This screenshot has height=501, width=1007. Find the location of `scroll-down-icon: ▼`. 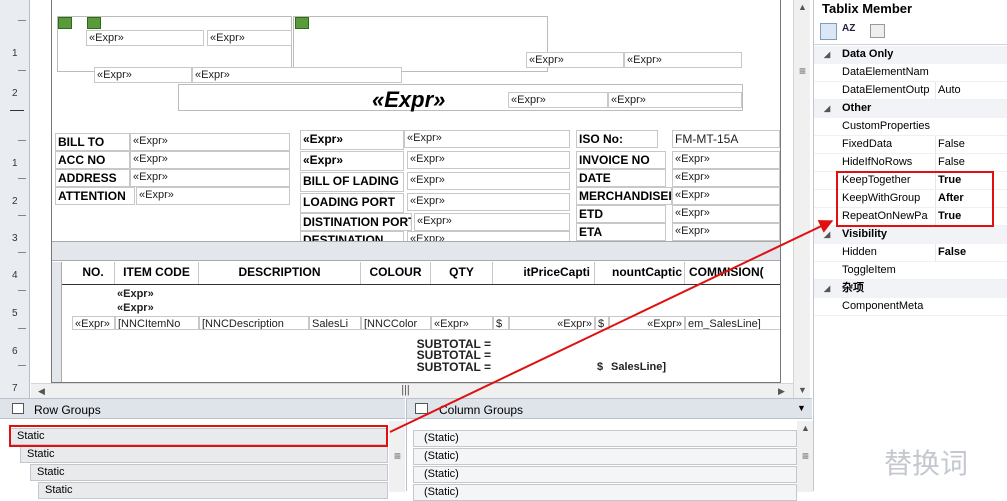

scroll-down-icon: ▼ is located at coordinates (802, 390).